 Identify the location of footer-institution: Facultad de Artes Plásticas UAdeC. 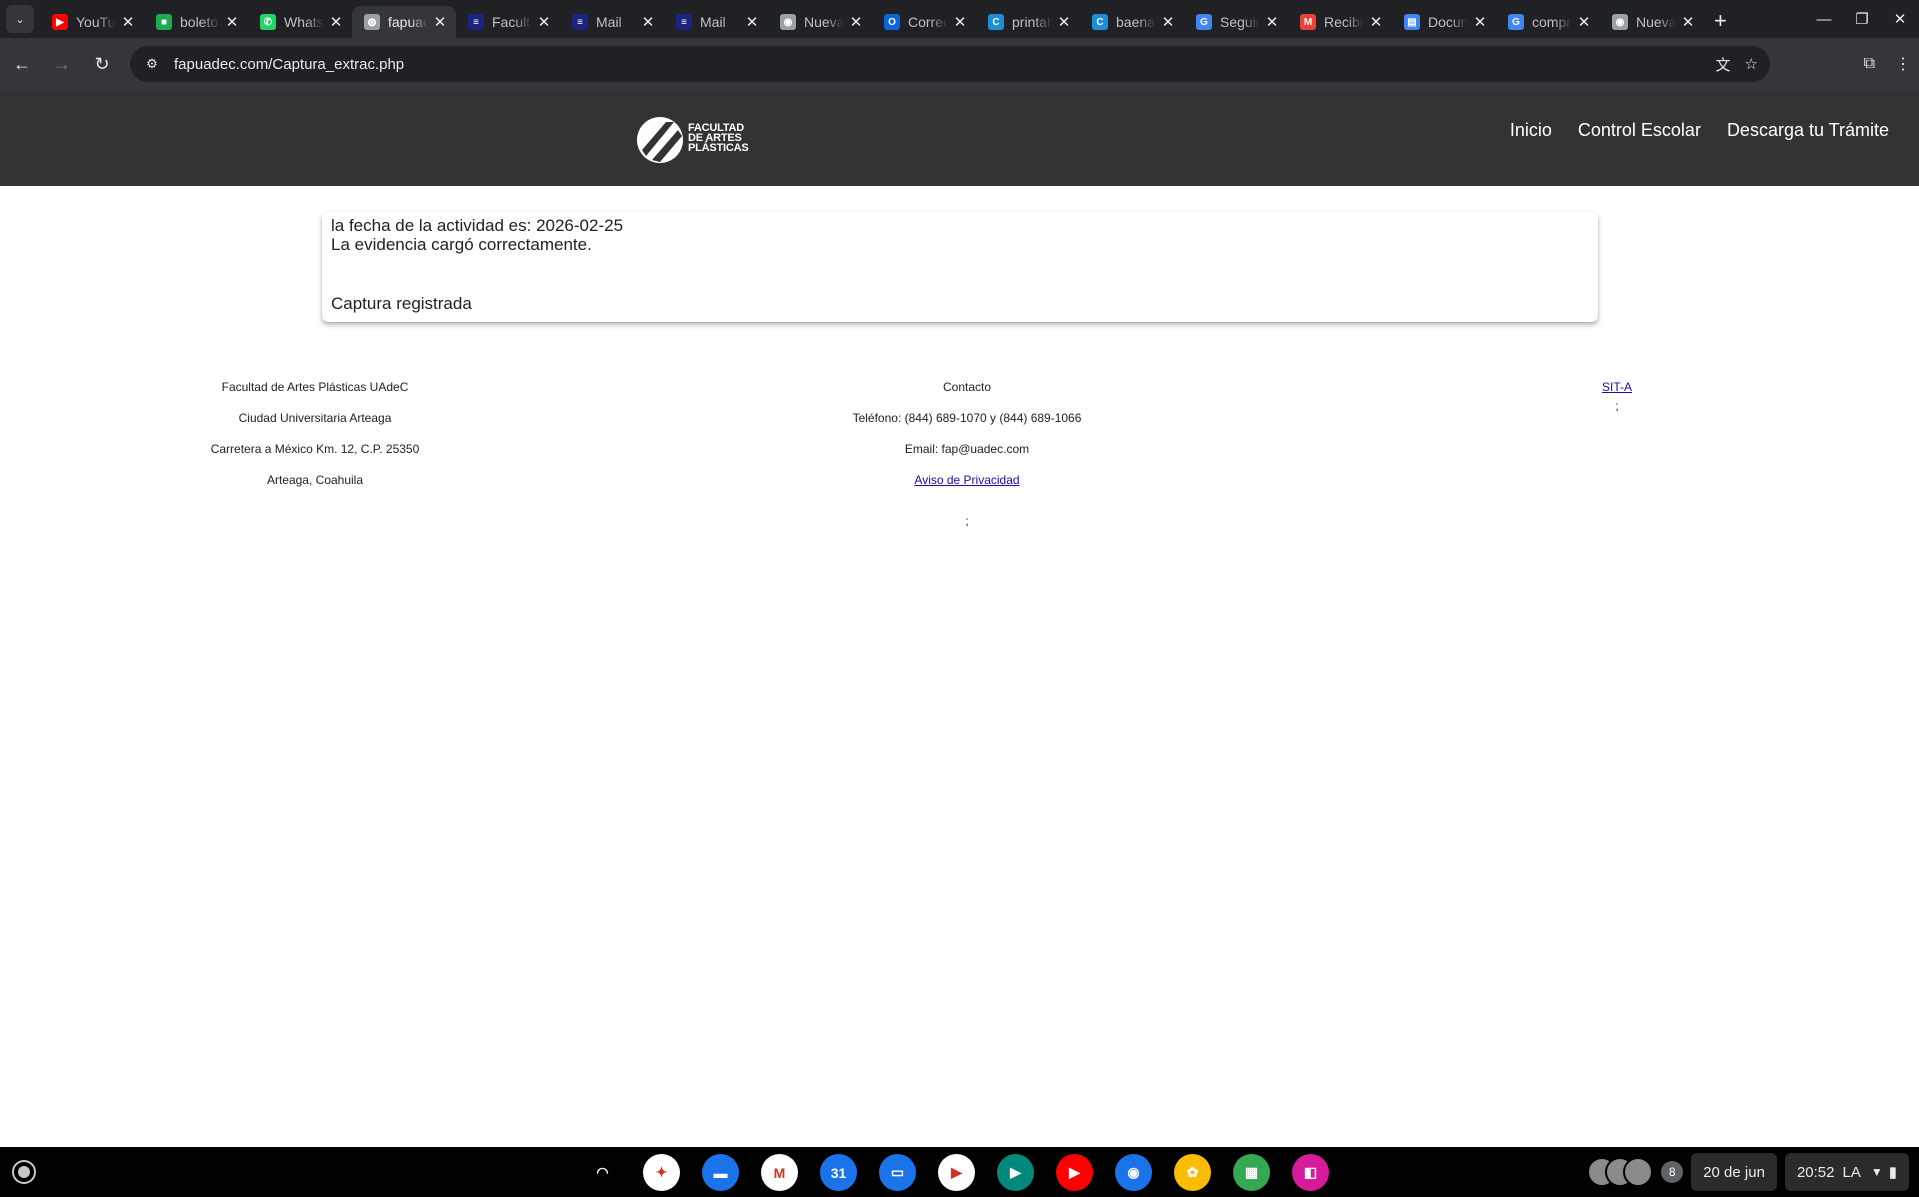
(315, 387).